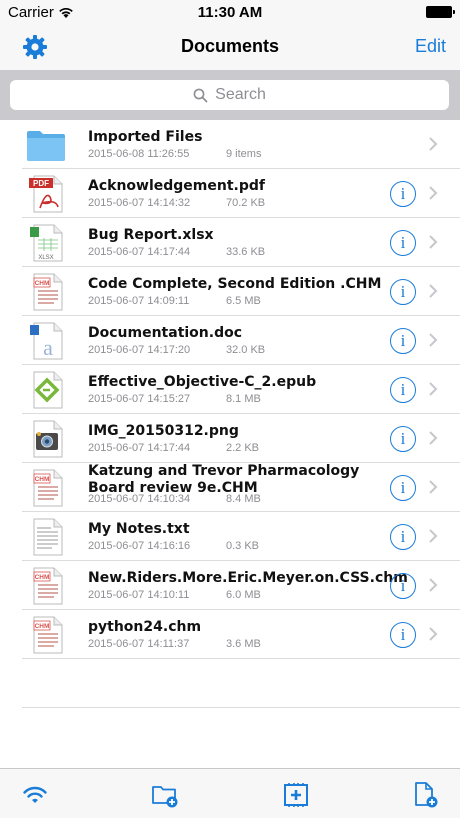 The image size is (460, 818). What do you see at coordinates (151, 235) in the screenshot?
I see `file-name: Bug Report.xlsx` at bounding box center [151, 235].